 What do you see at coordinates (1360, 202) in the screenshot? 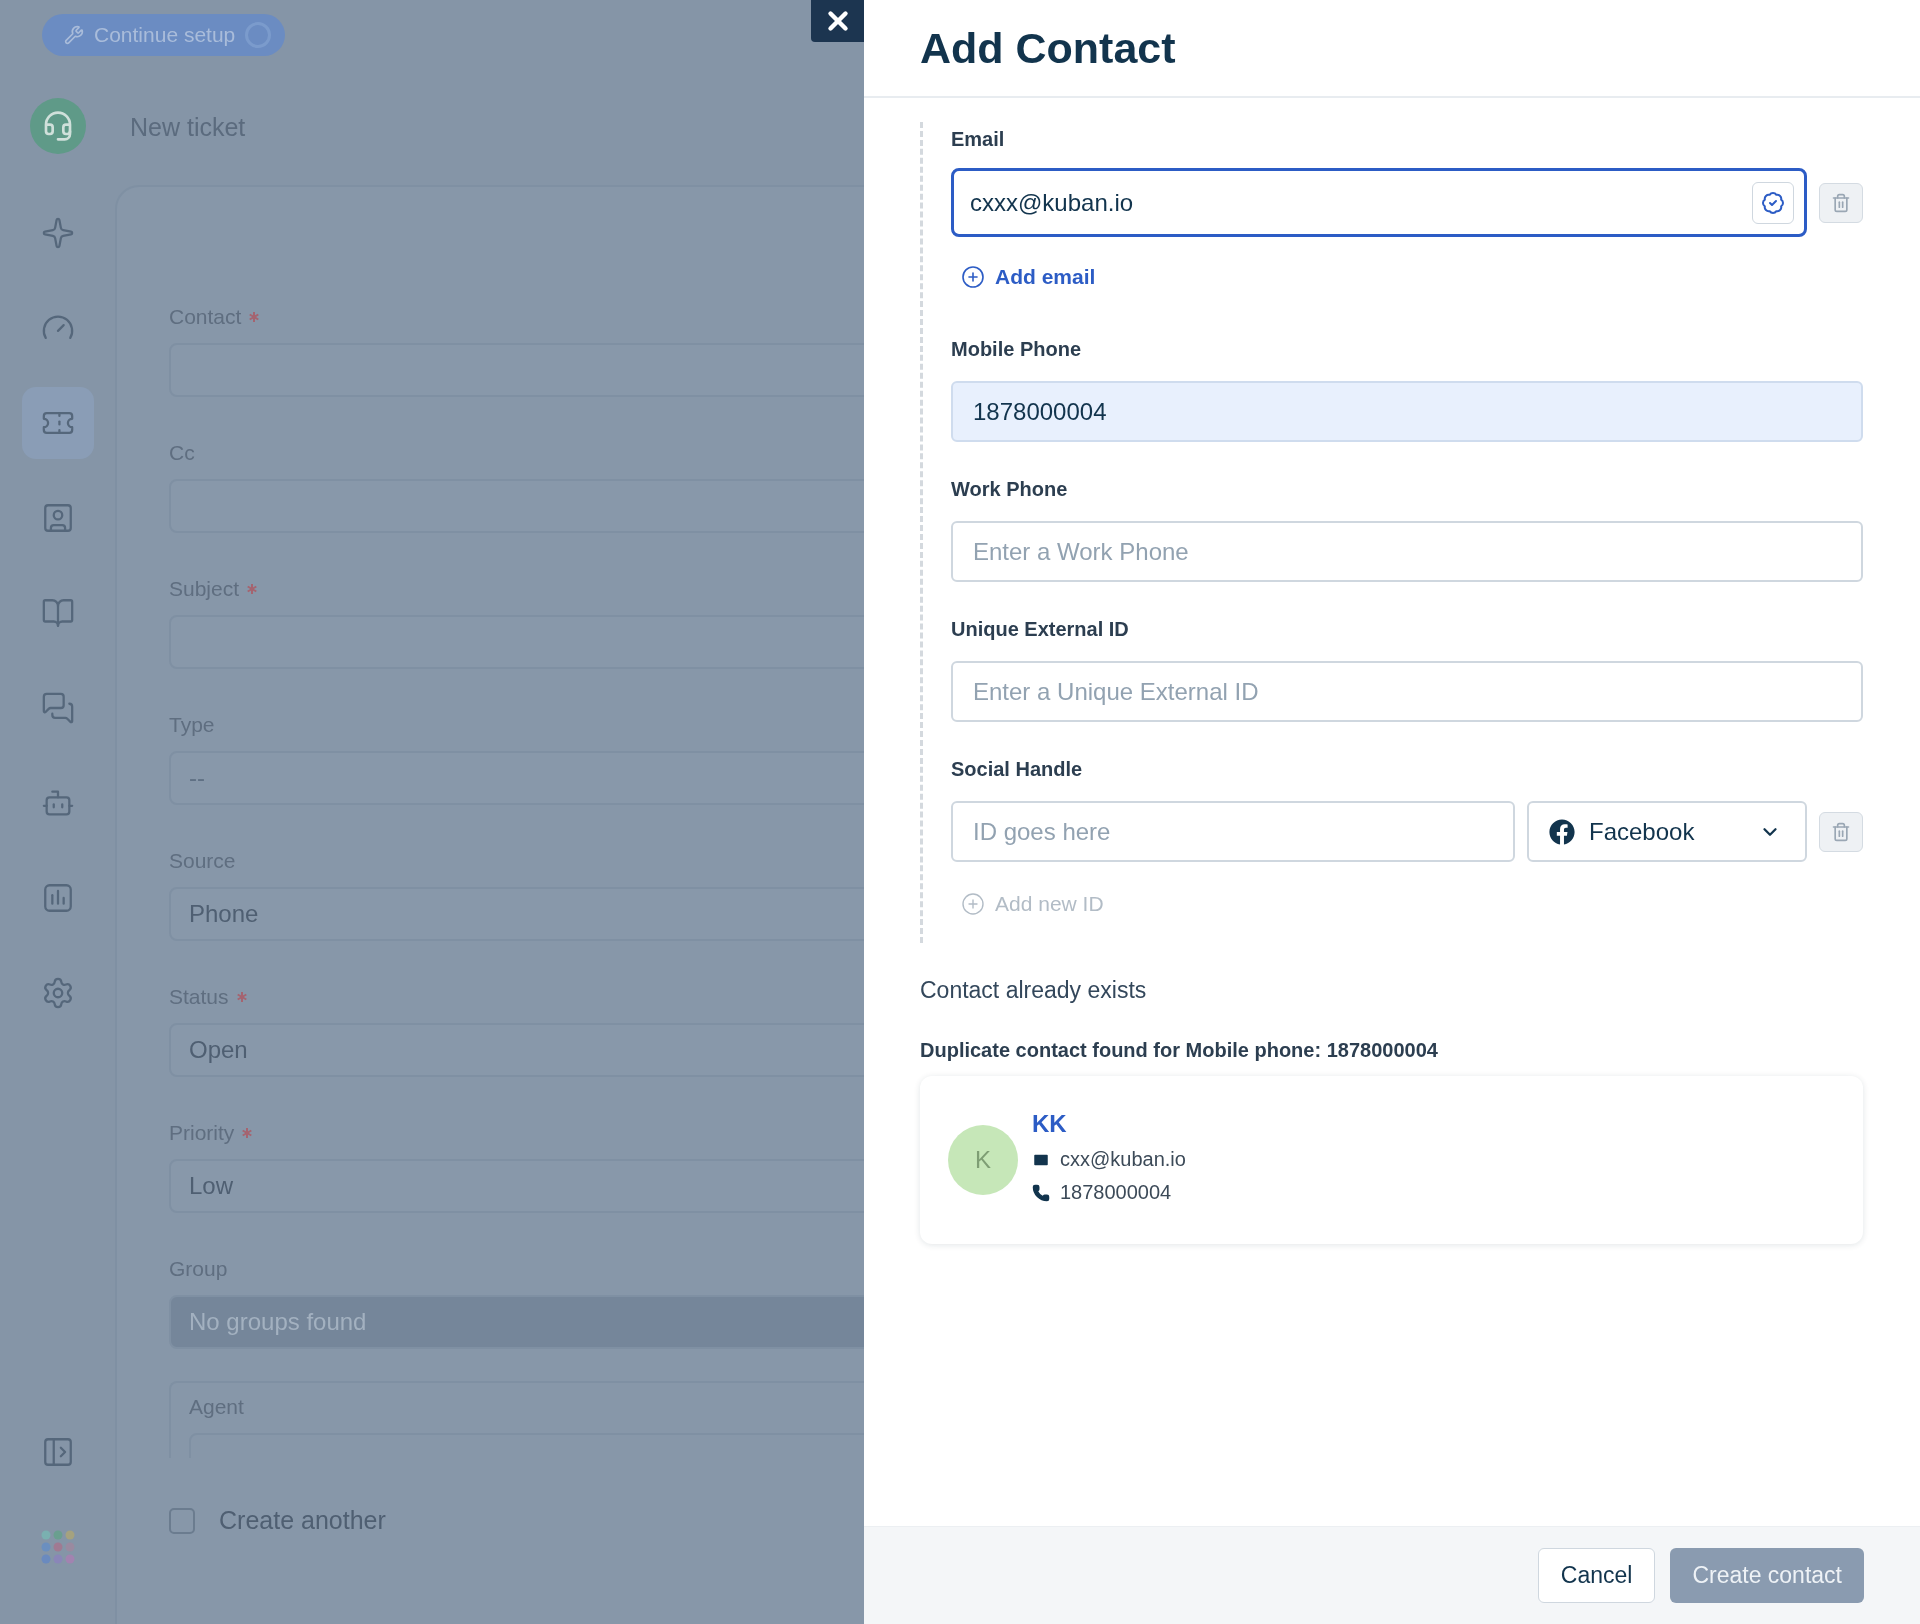
I see `email-input: cxxx@kuban.io` at bounding box center [1360, 202].